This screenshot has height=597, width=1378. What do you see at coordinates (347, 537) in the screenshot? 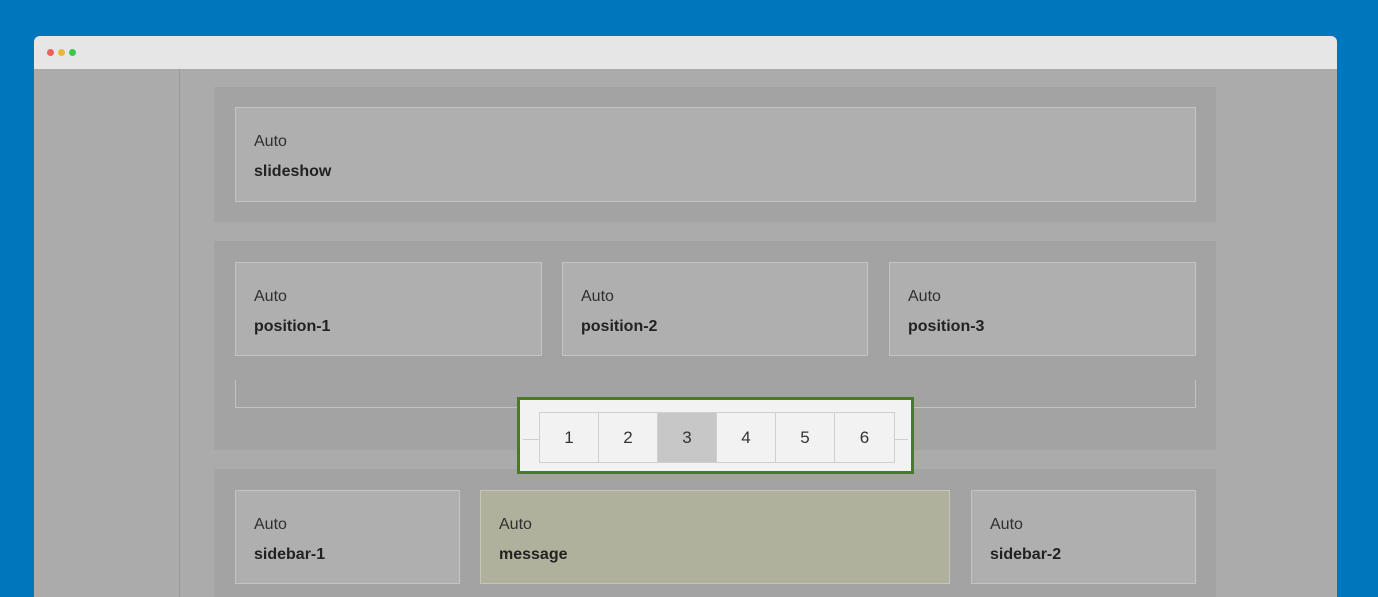
I see `module-sidebar-1: Auto sidebar-1` at bounding box center [347, 537].